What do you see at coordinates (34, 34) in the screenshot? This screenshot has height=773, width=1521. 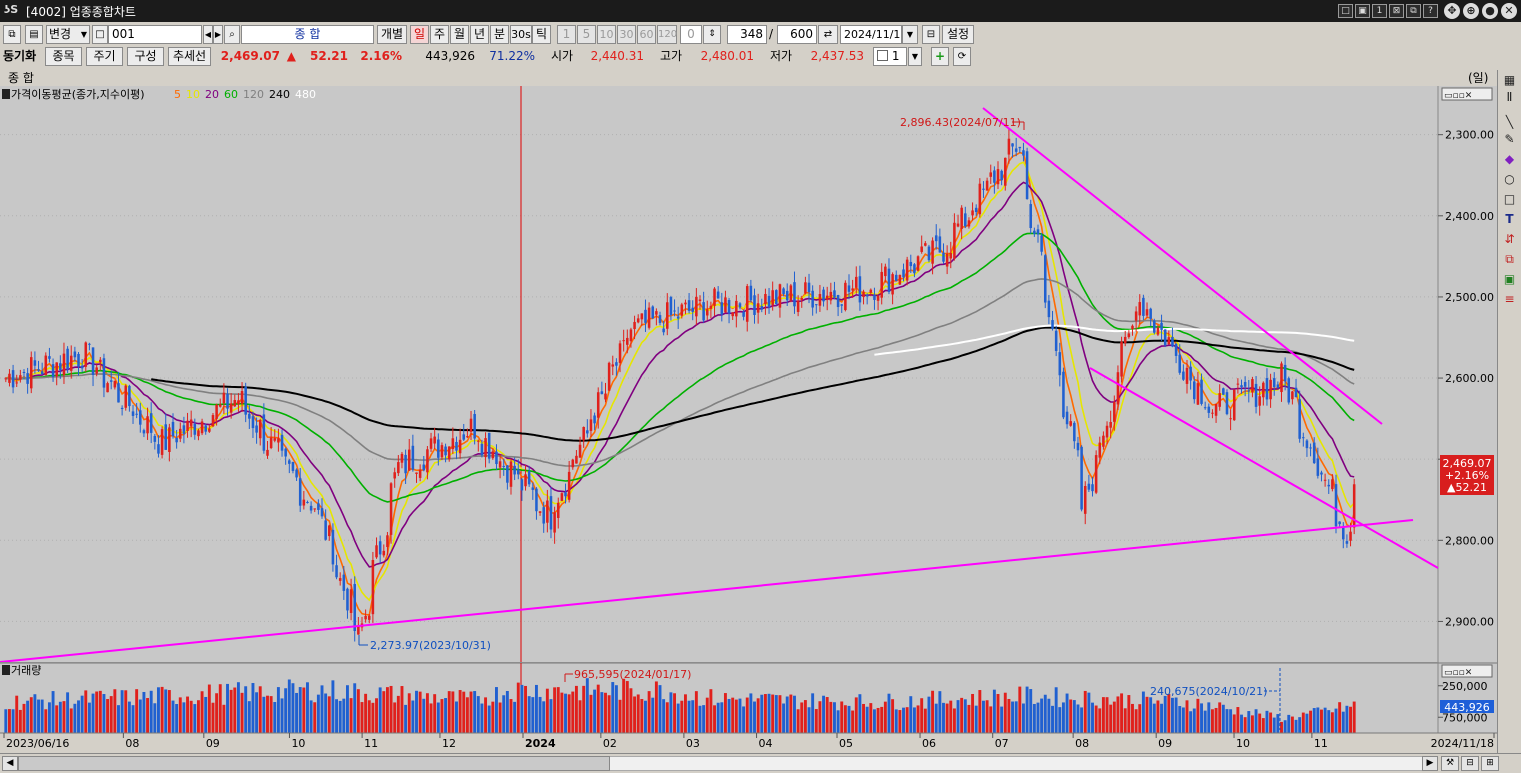 I see `save-screen-icon: ▤` at bounding box center [34, 34].